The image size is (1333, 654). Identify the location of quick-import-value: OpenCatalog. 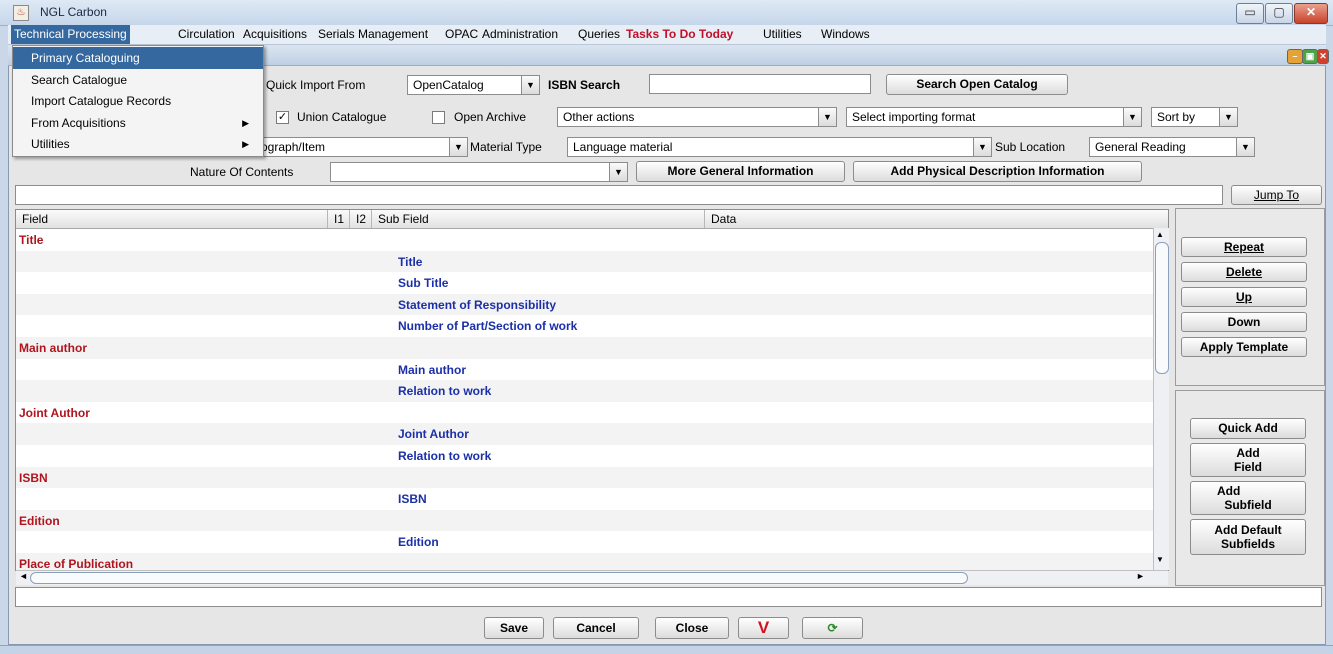
(448, 85).